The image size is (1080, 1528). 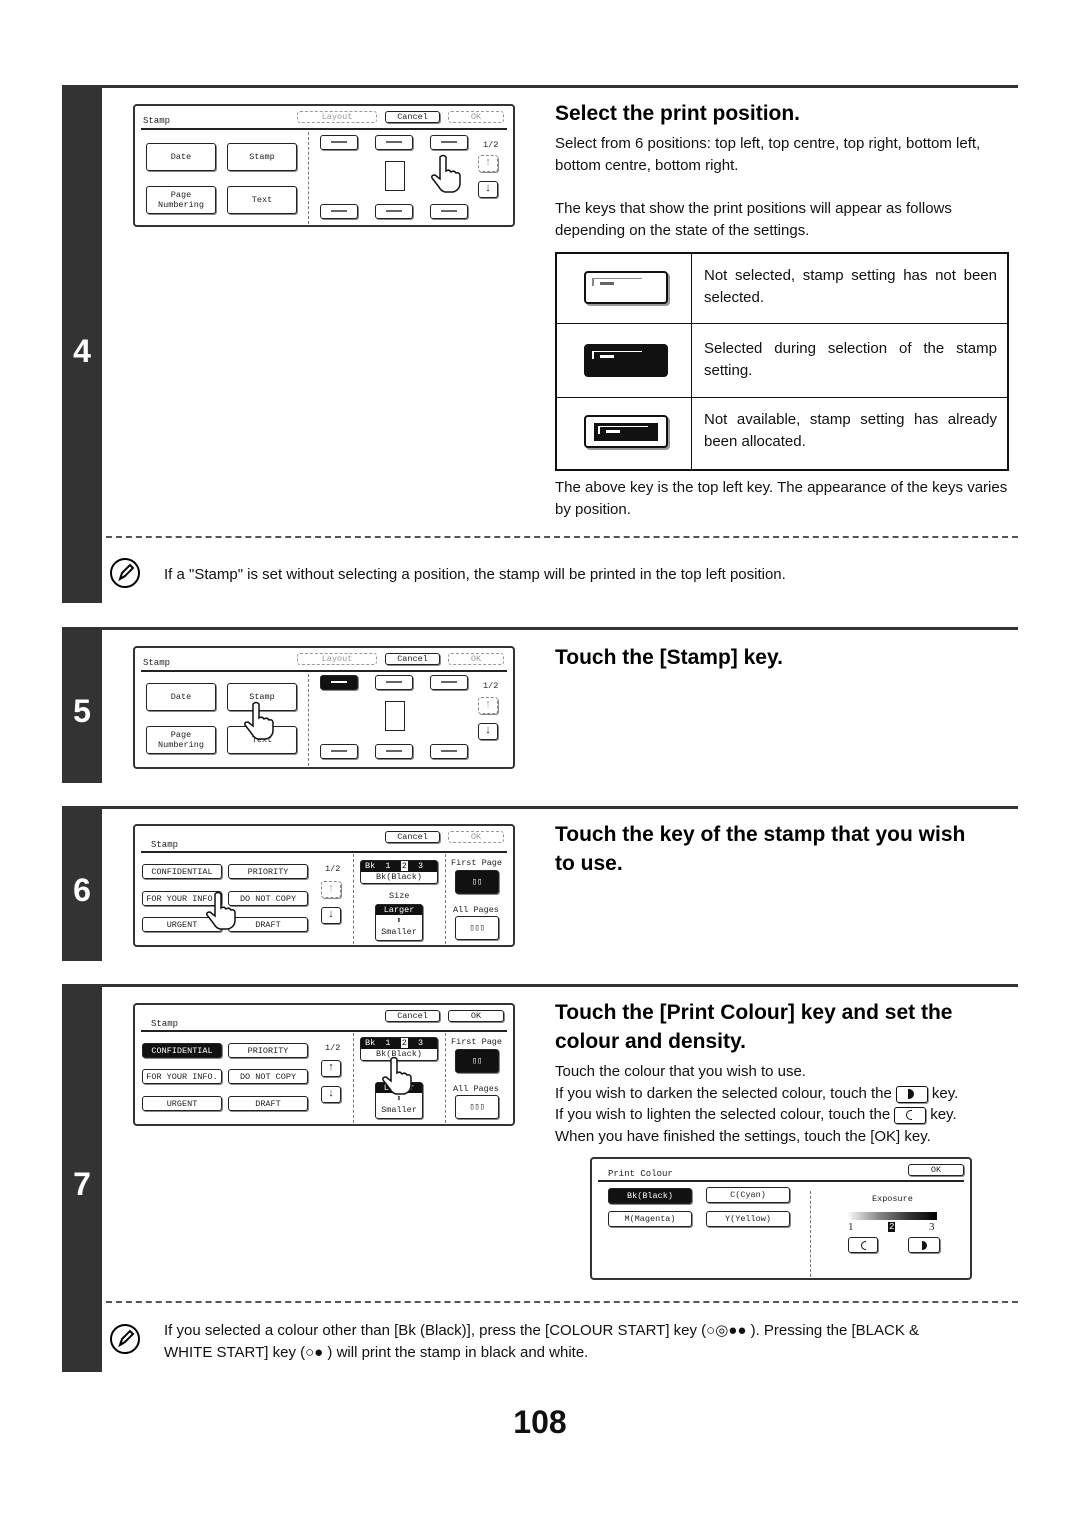 I want to click on lighten-button, so click(x=863, y=1245).